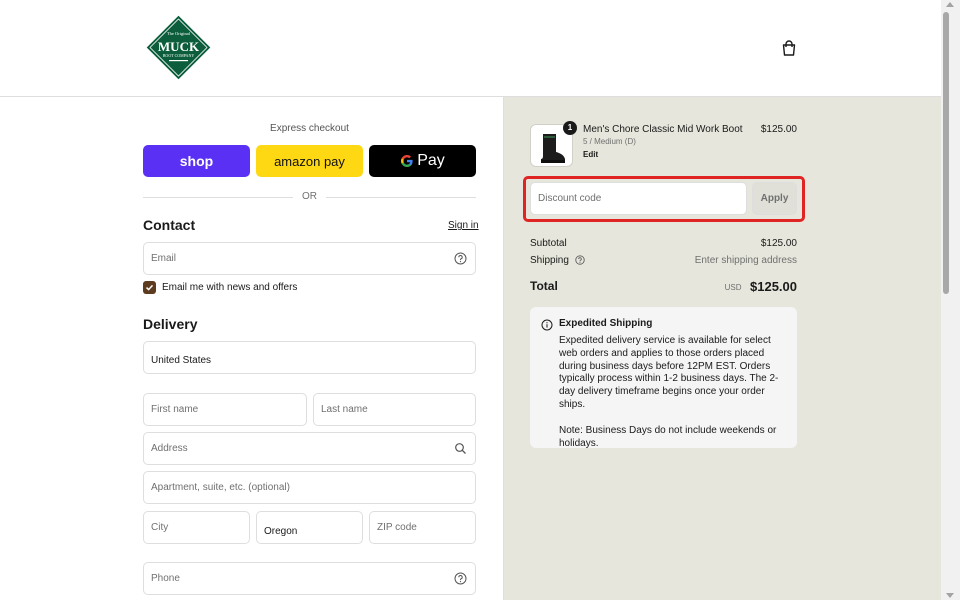 The image size is (960, 600). What do you see at coordinates (309, 197) in the screenshot?
I see `or-divider: OR` at bounding box center [309, 197].